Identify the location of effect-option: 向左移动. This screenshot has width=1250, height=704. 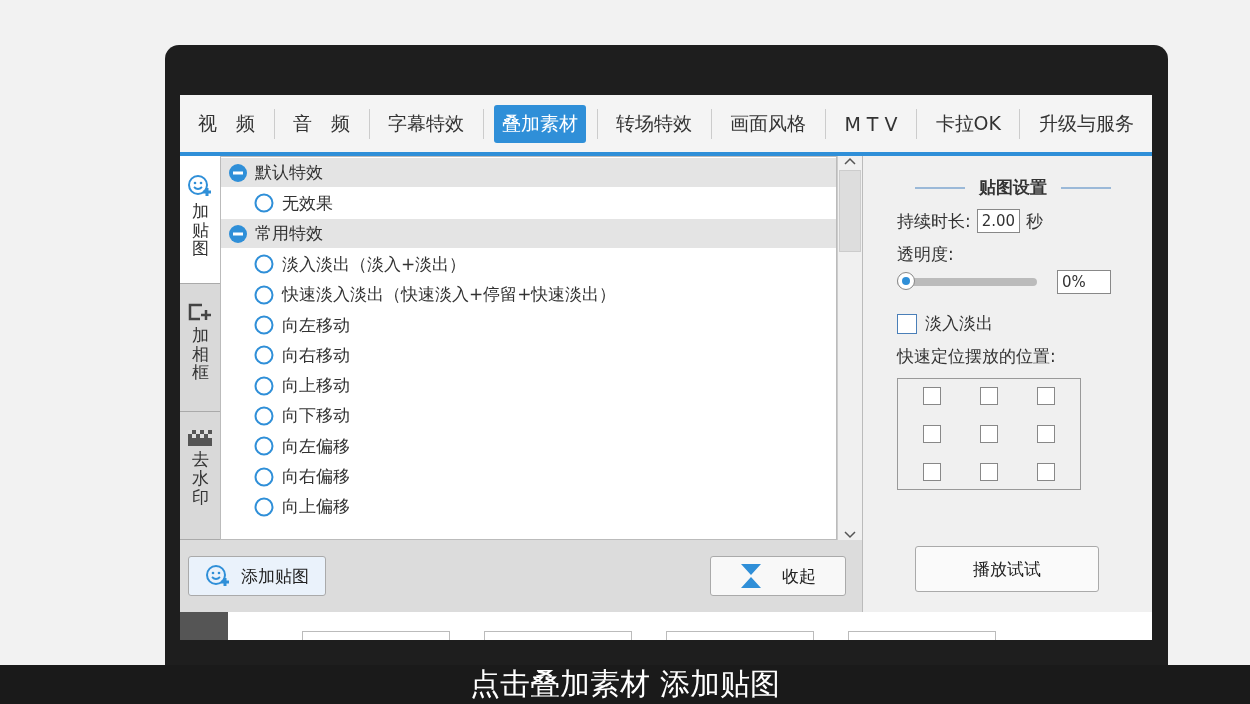
(316, 325).